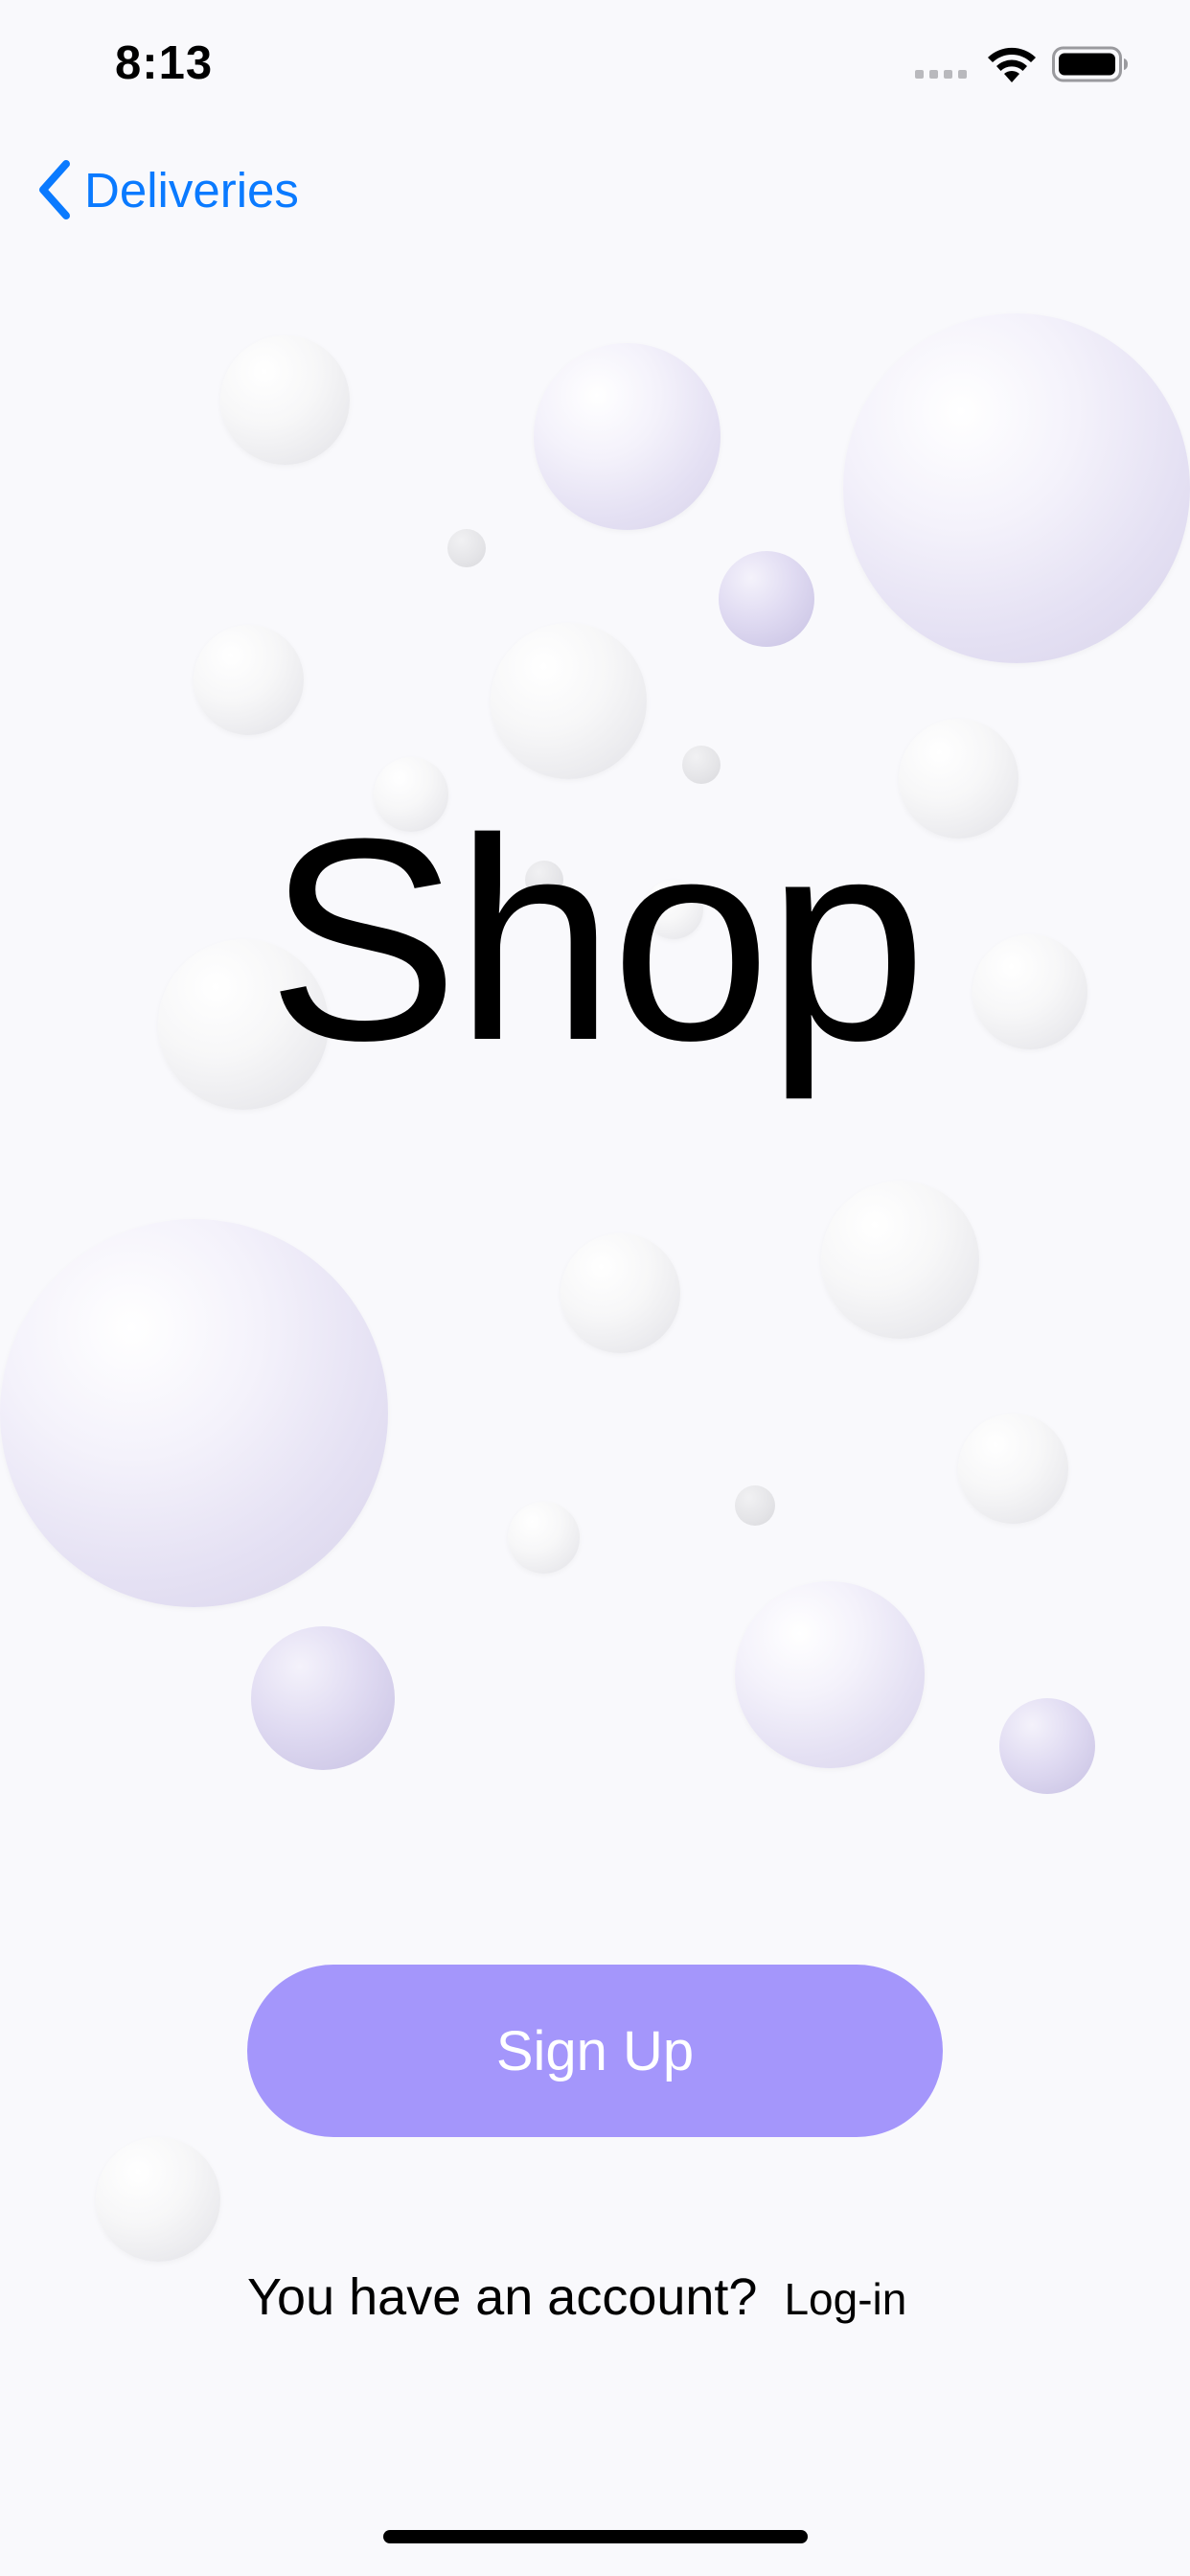 This screenshot has height=2576, width=1190. Describe the element at coordinates (164, 63) in the screenshot. I see `status-time: 8:13` at that location.